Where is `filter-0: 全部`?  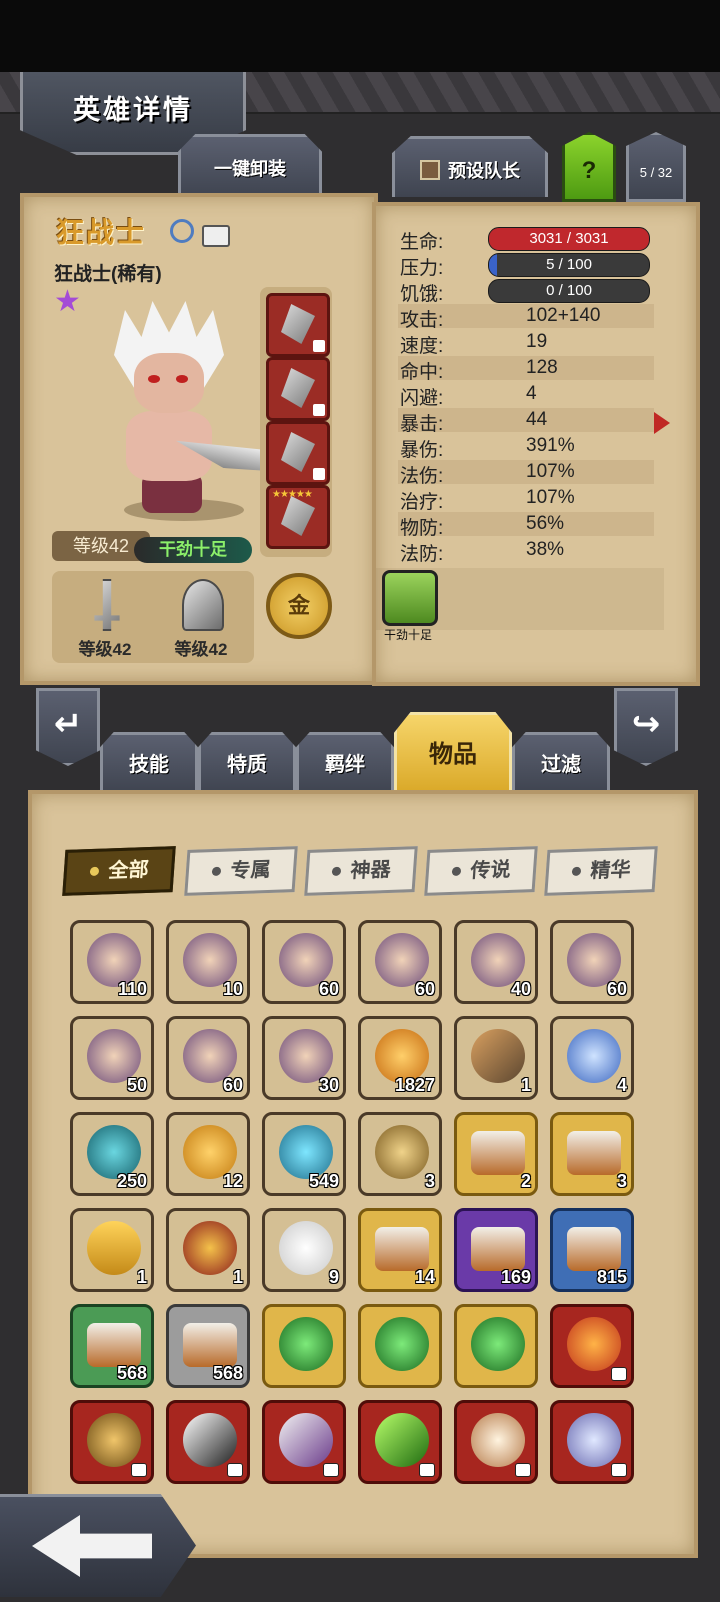
filter-0: 全部 is located at coordinates (119, 871).